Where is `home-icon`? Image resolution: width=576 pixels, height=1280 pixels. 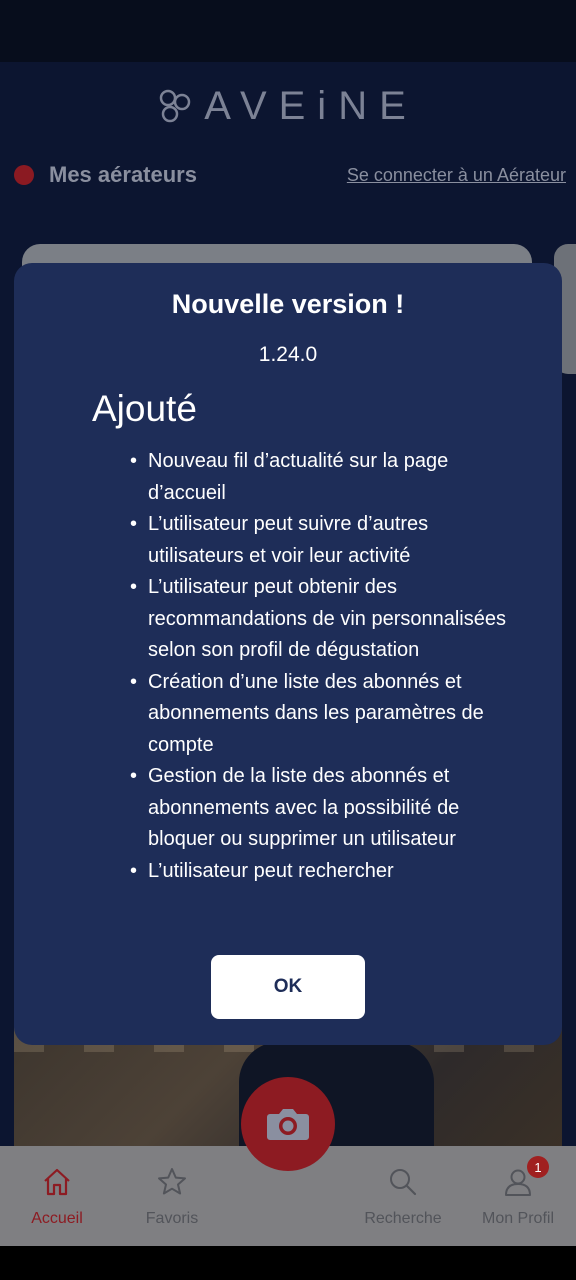 home-icon is located at coordinates (57, 1182).